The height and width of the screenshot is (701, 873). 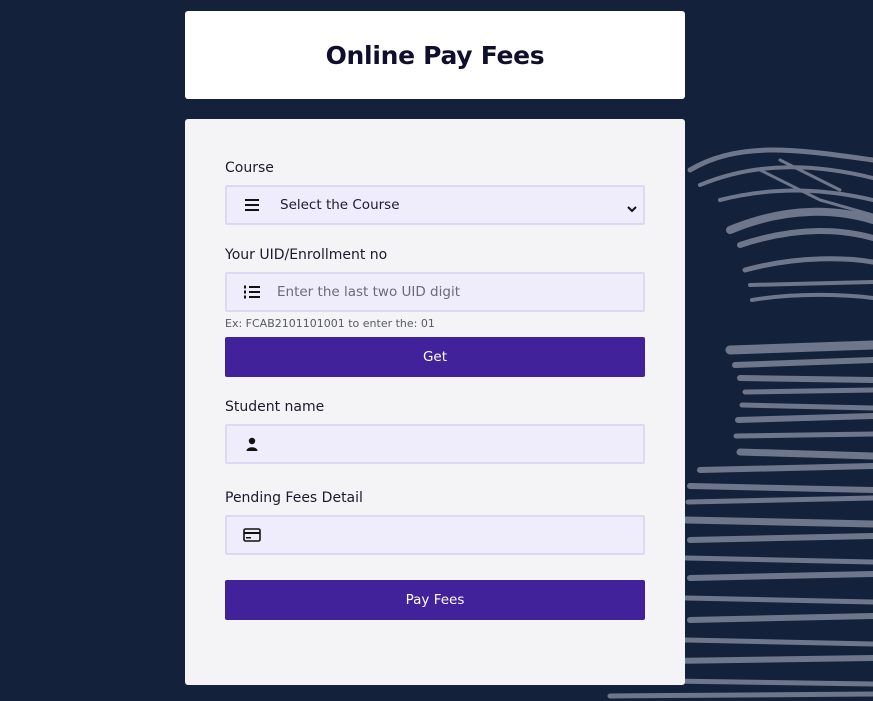 I want to click on course-label: Course, so click(x=249, y=168).